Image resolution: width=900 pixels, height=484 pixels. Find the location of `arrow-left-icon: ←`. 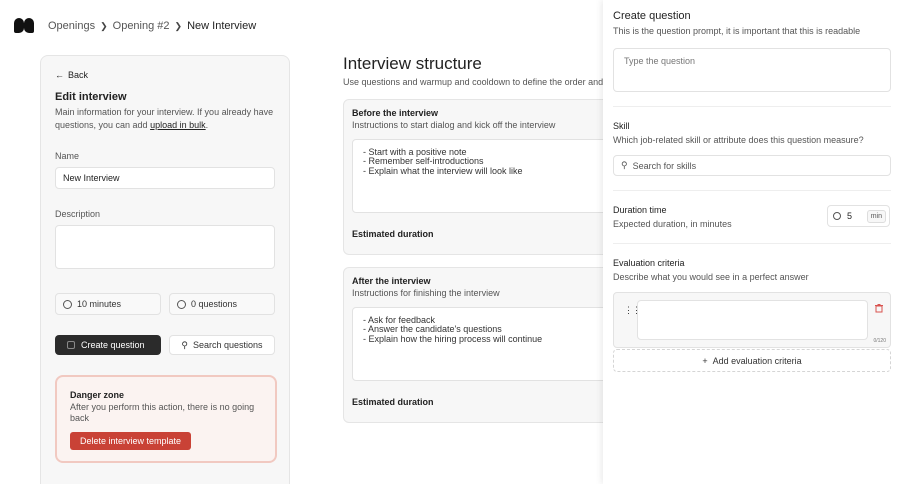

arrow-left-icon: ← is located at coordinates (59, 75).